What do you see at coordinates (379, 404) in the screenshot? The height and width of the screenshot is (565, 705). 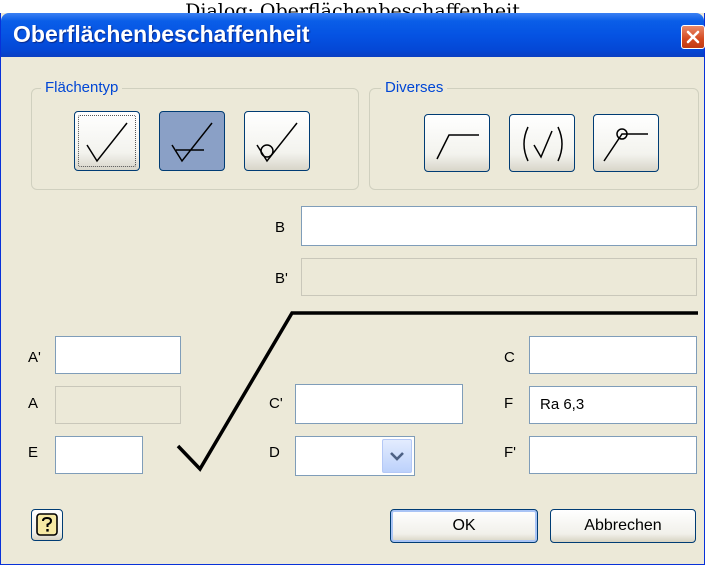 I see `field-c-prime-input` at bounding box center [379, 404].